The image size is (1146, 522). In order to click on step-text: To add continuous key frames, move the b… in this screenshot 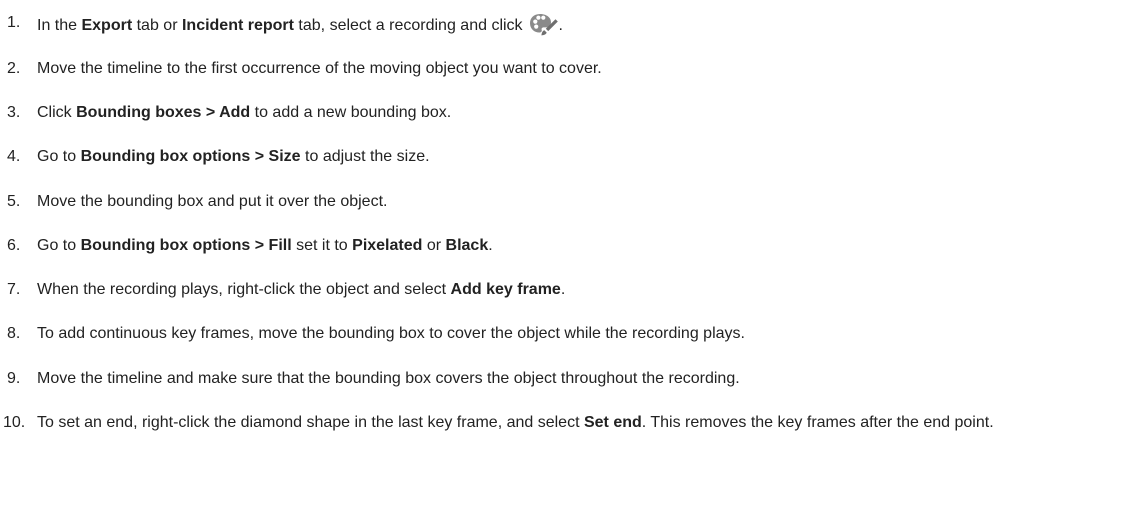, I will do `click(391, 333)`.